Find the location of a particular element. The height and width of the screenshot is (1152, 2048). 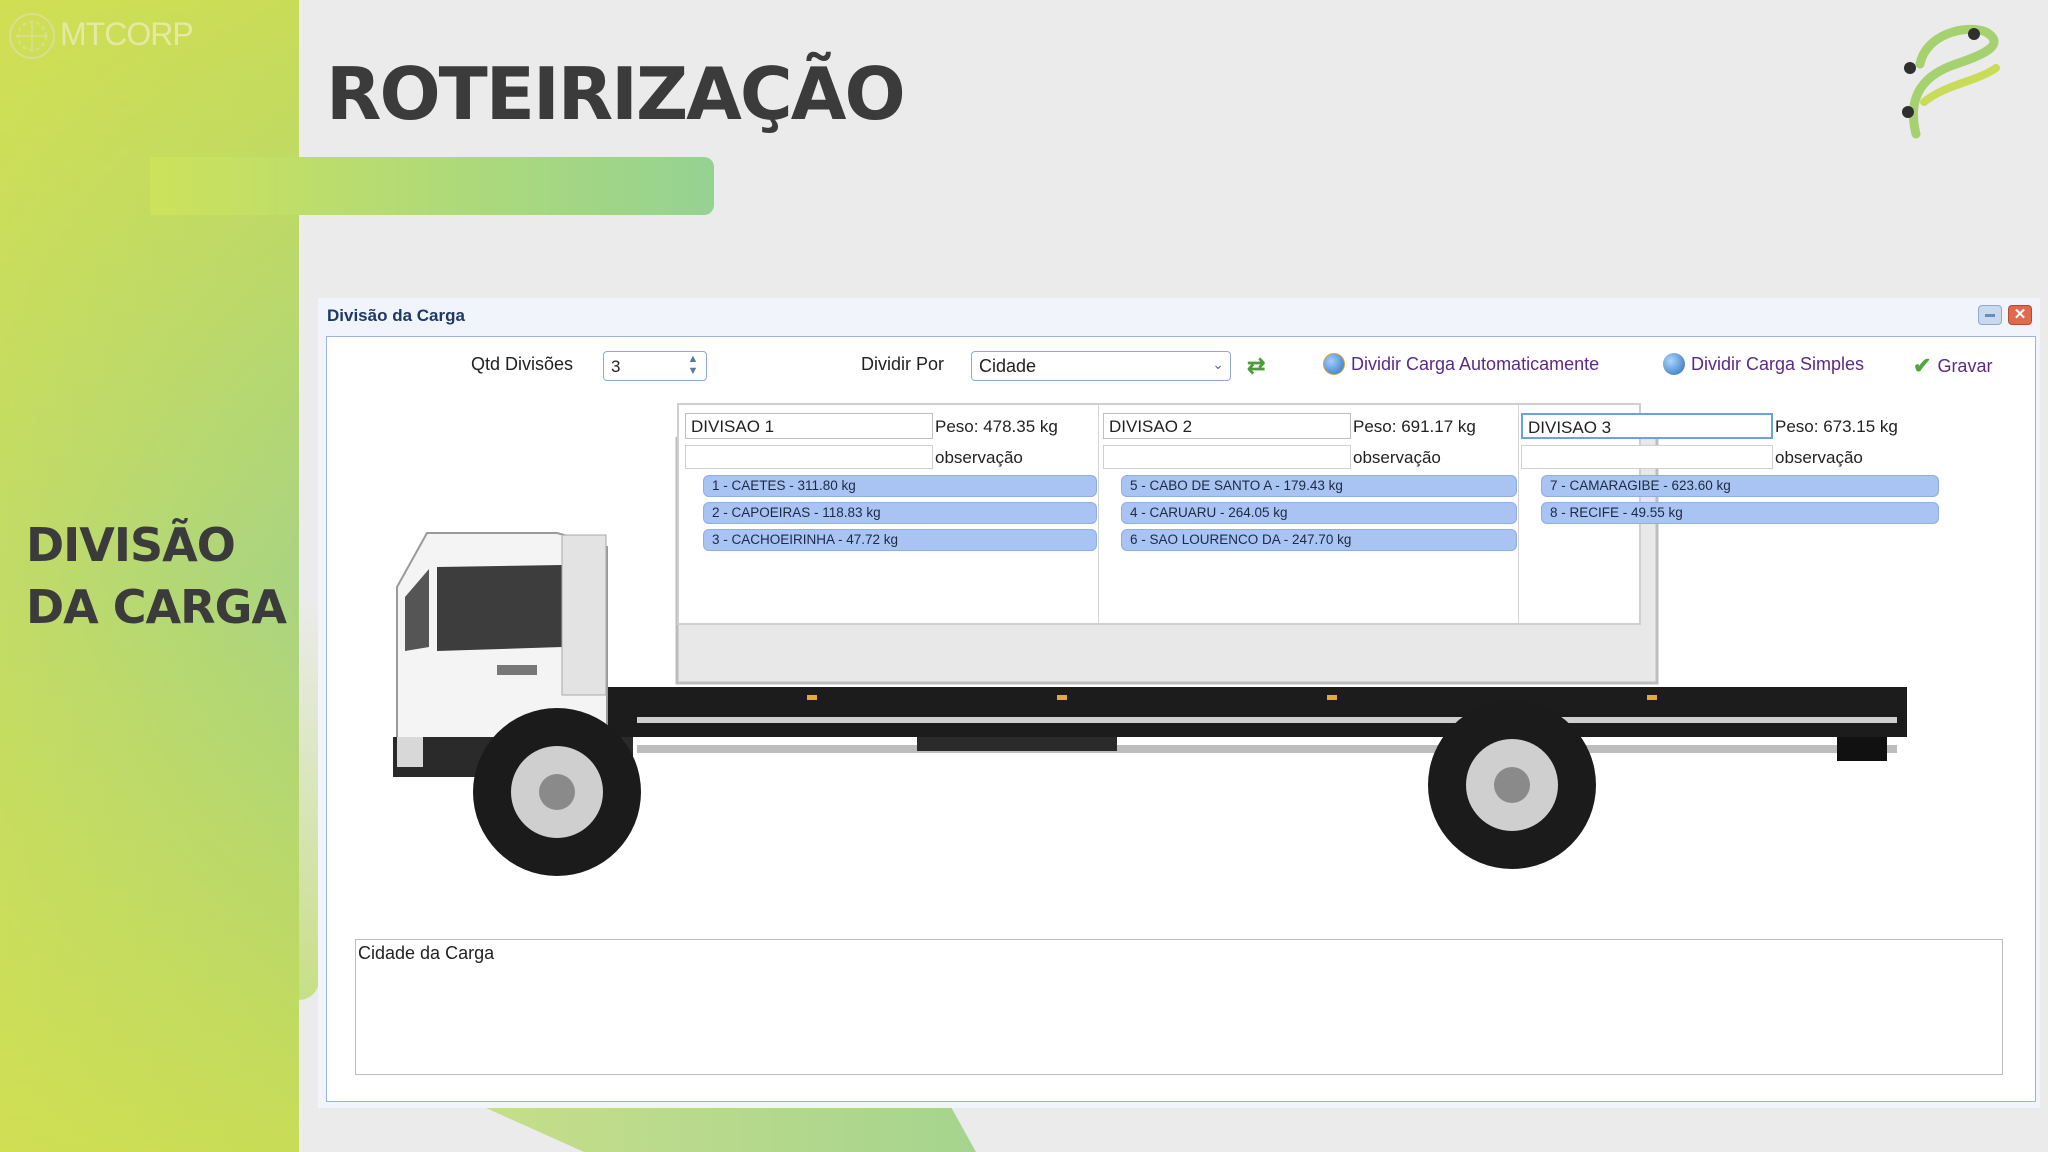

side-title-line1: DIVISÃO is located at coordinates (131, 545).